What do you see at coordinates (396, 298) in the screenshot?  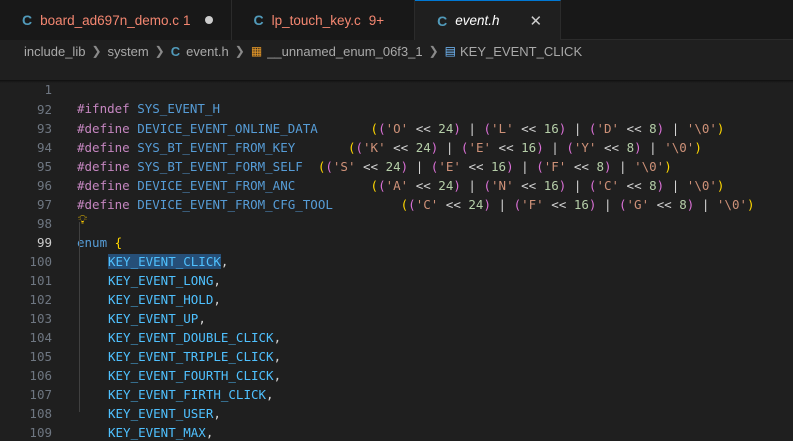 I see `code-line: 102 KEY_EVENT_UP,` at bounding box center [396, 298].